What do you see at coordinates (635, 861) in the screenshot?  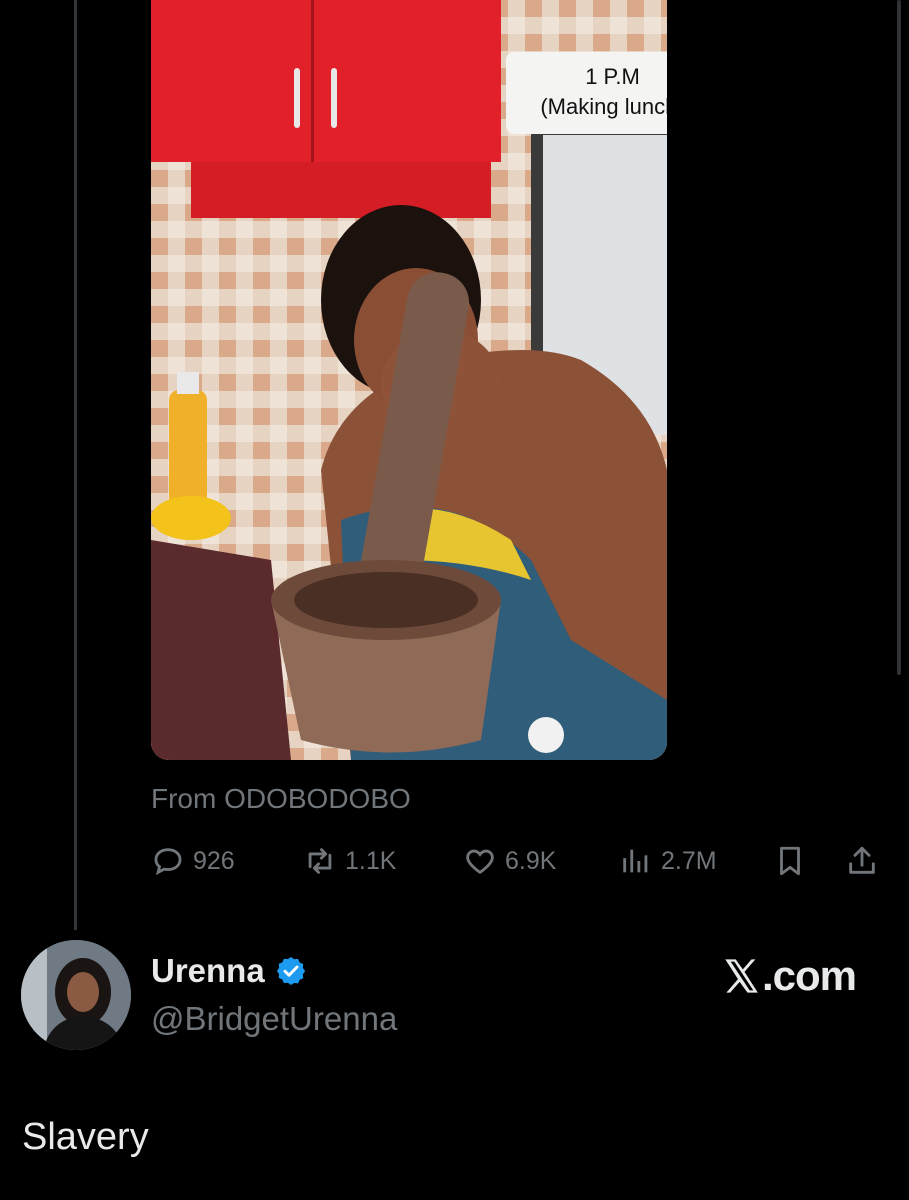 I see `views-icon` at bounding box center [635, 861].